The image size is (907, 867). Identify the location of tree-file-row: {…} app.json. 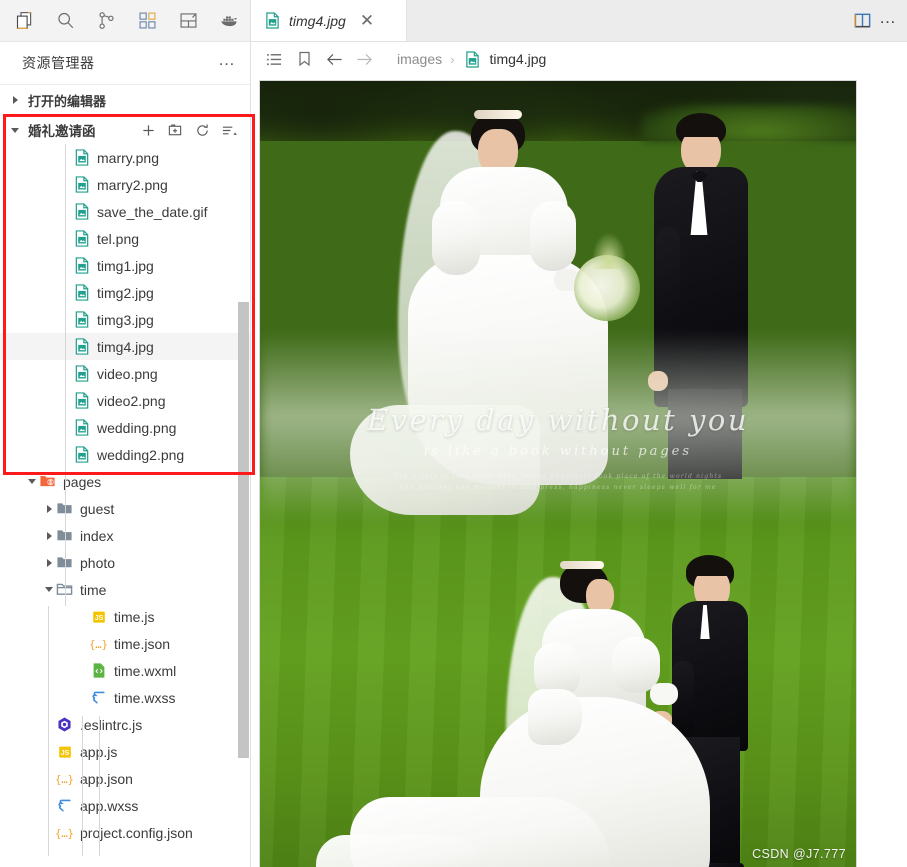
(125, 778).